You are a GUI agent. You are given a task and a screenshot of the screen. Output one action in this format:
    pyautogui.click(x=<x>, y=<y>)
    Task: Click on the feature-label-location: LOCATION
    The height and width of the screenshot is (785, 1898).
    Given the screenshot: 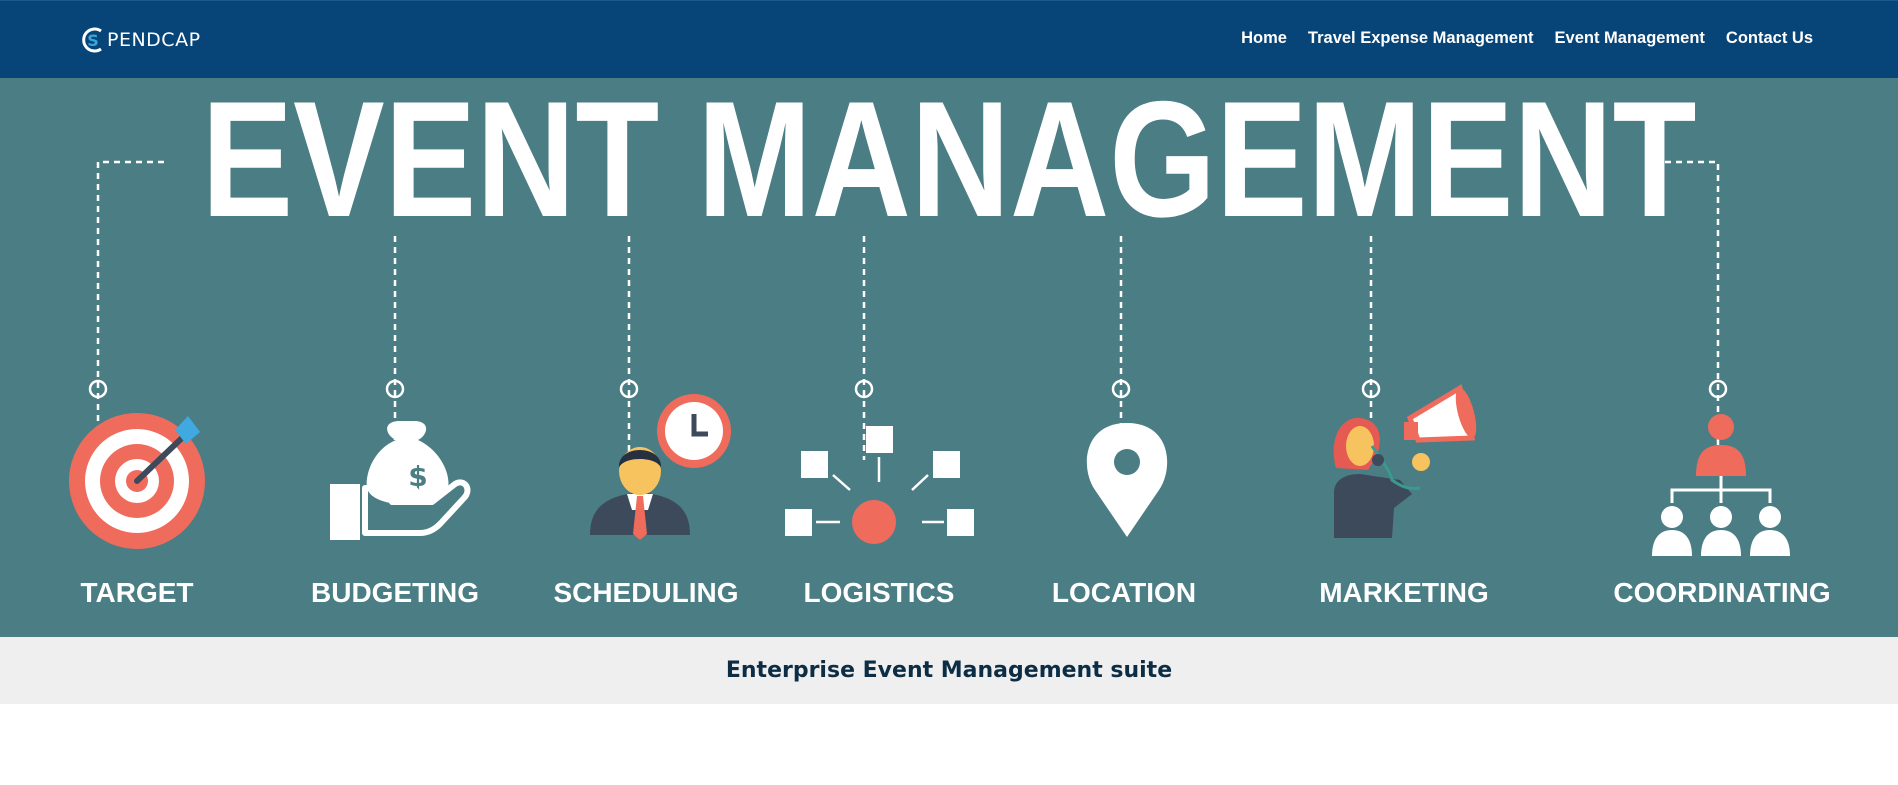 What is the action you would take?
    pyautogui.click(x=1124, y=592)
    